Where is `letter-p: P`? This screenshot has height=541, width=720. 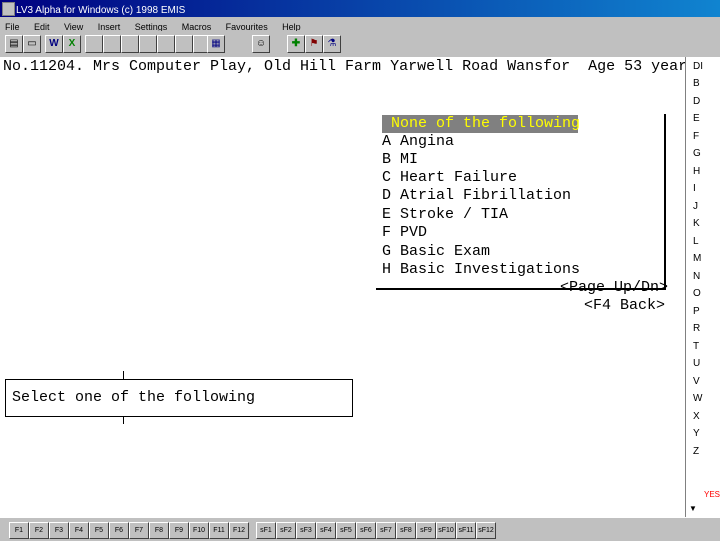 letter-p: P is located at coordinates (696, 311).